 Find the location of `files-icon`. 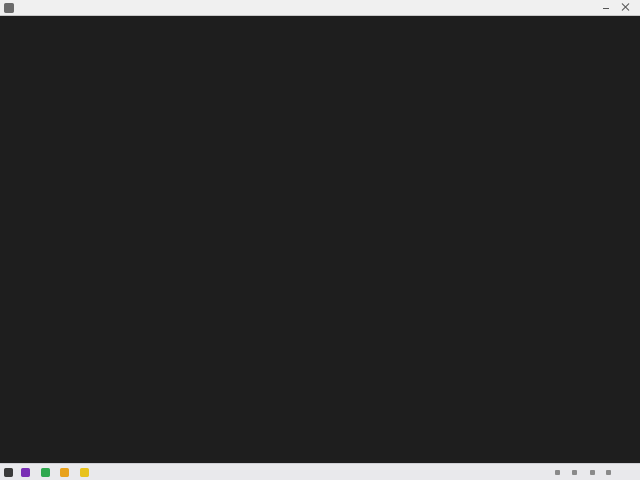

files-icon is located at coordinates (64, 472).